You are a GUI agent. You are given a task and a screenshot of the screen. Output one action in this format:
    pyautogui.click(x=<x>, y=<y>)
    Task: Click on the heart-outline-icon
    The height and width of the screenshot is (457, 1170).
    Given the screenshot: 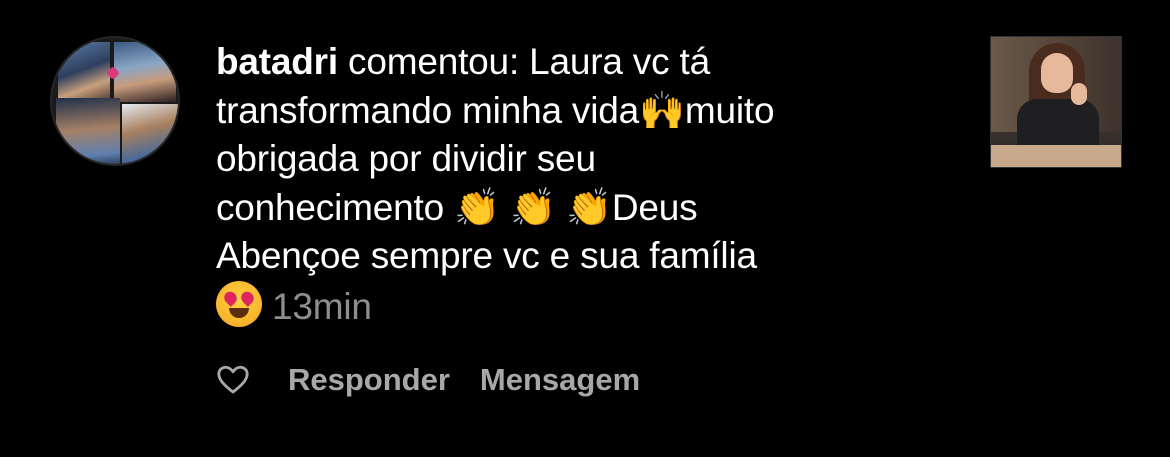 What is the action you would take?
    pyautogui.click(x=233, y=380)
    